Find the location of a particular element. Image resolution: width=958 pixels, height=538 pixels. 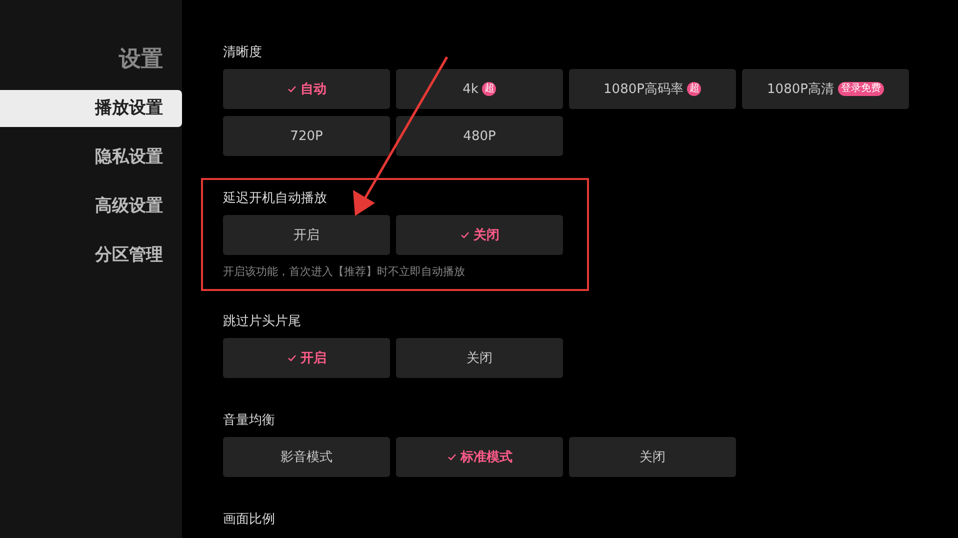

option-button: 4k 超 is located at coordinates (479, 89).